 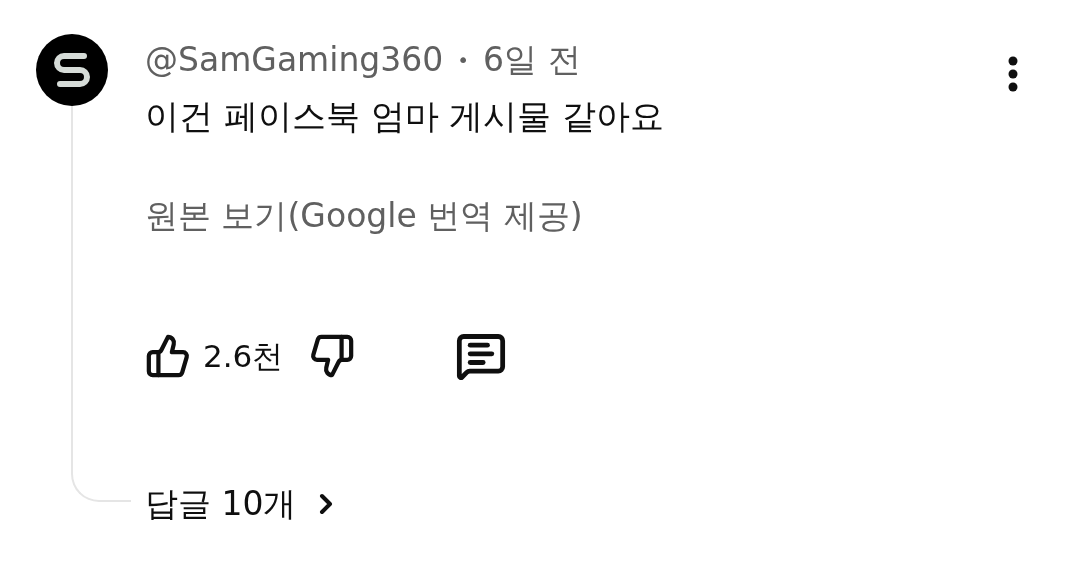 I want to click on thumbs-up-icon, so click(x=168, y=356).